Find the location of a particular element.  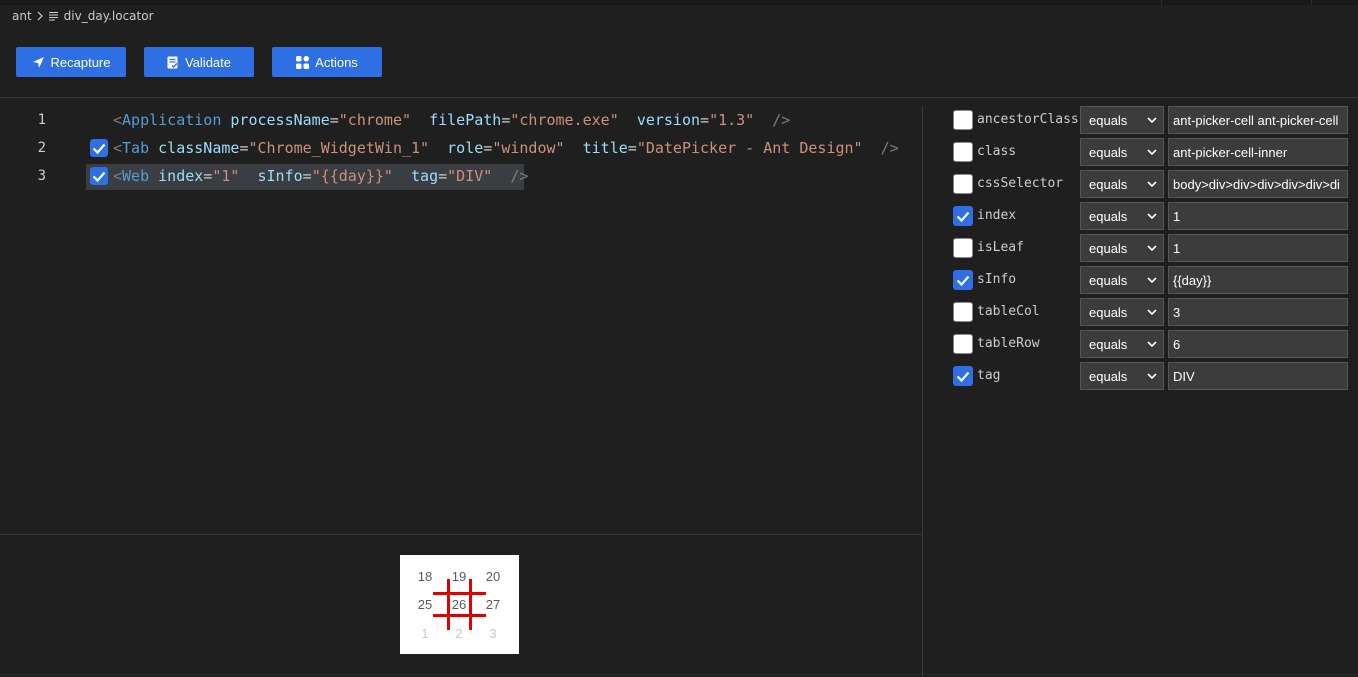

property-name: ancestorClass is located at coordinates (1028, 119).